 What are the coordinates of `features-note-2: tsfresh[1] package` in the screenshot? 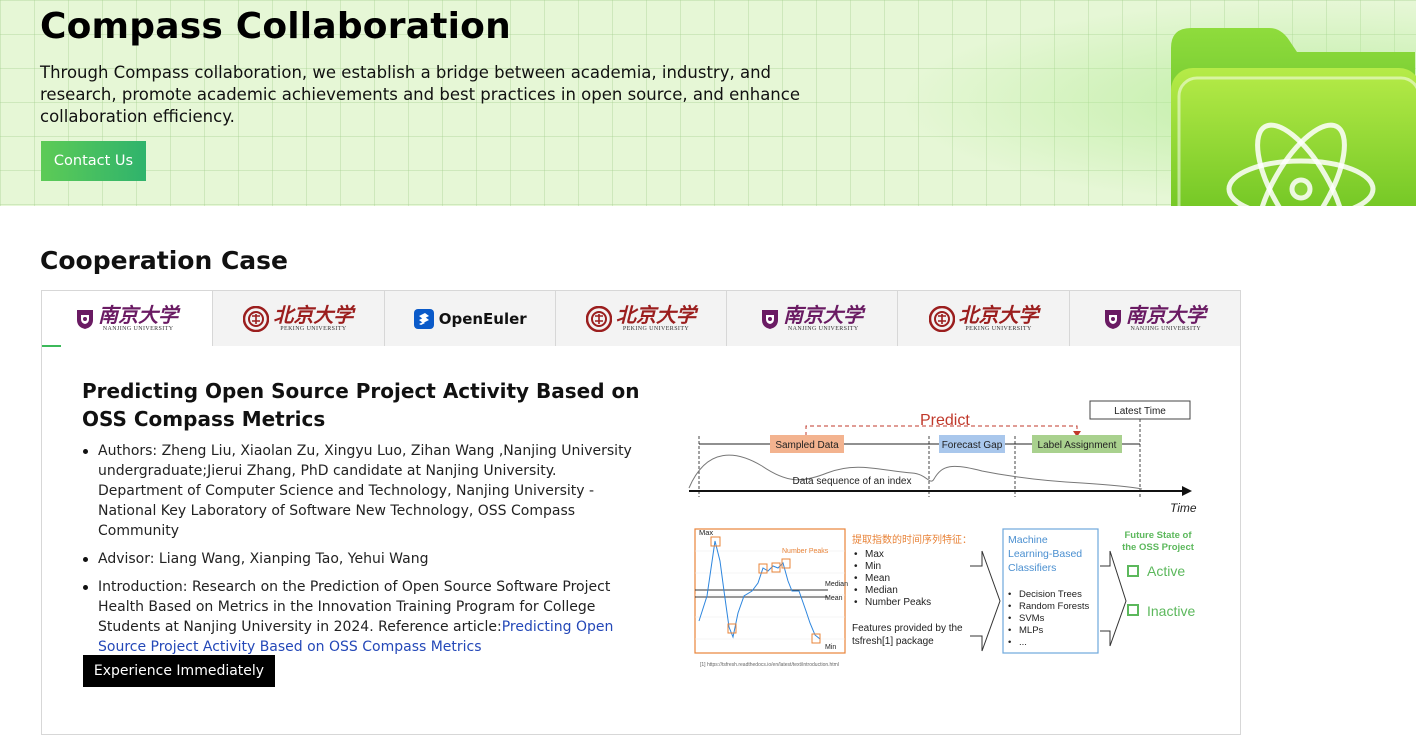 It's located at (893, 641).